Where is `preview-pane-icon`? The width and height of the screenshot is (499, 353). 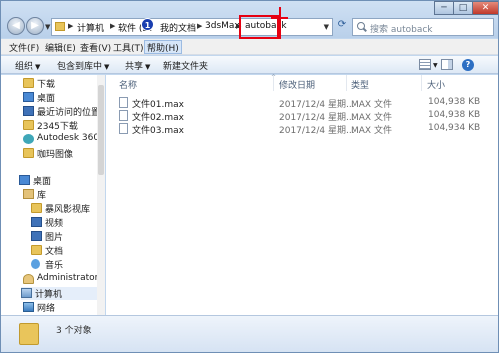
preview-pane-icon is located at coordinates (447, 64).